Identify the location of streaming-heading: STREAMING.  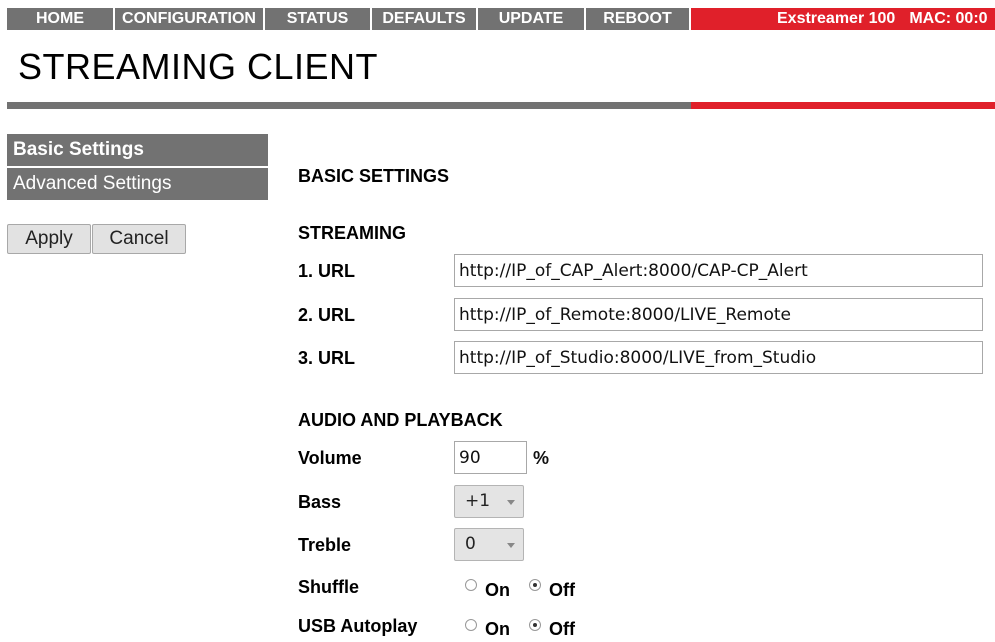
(352, 233).